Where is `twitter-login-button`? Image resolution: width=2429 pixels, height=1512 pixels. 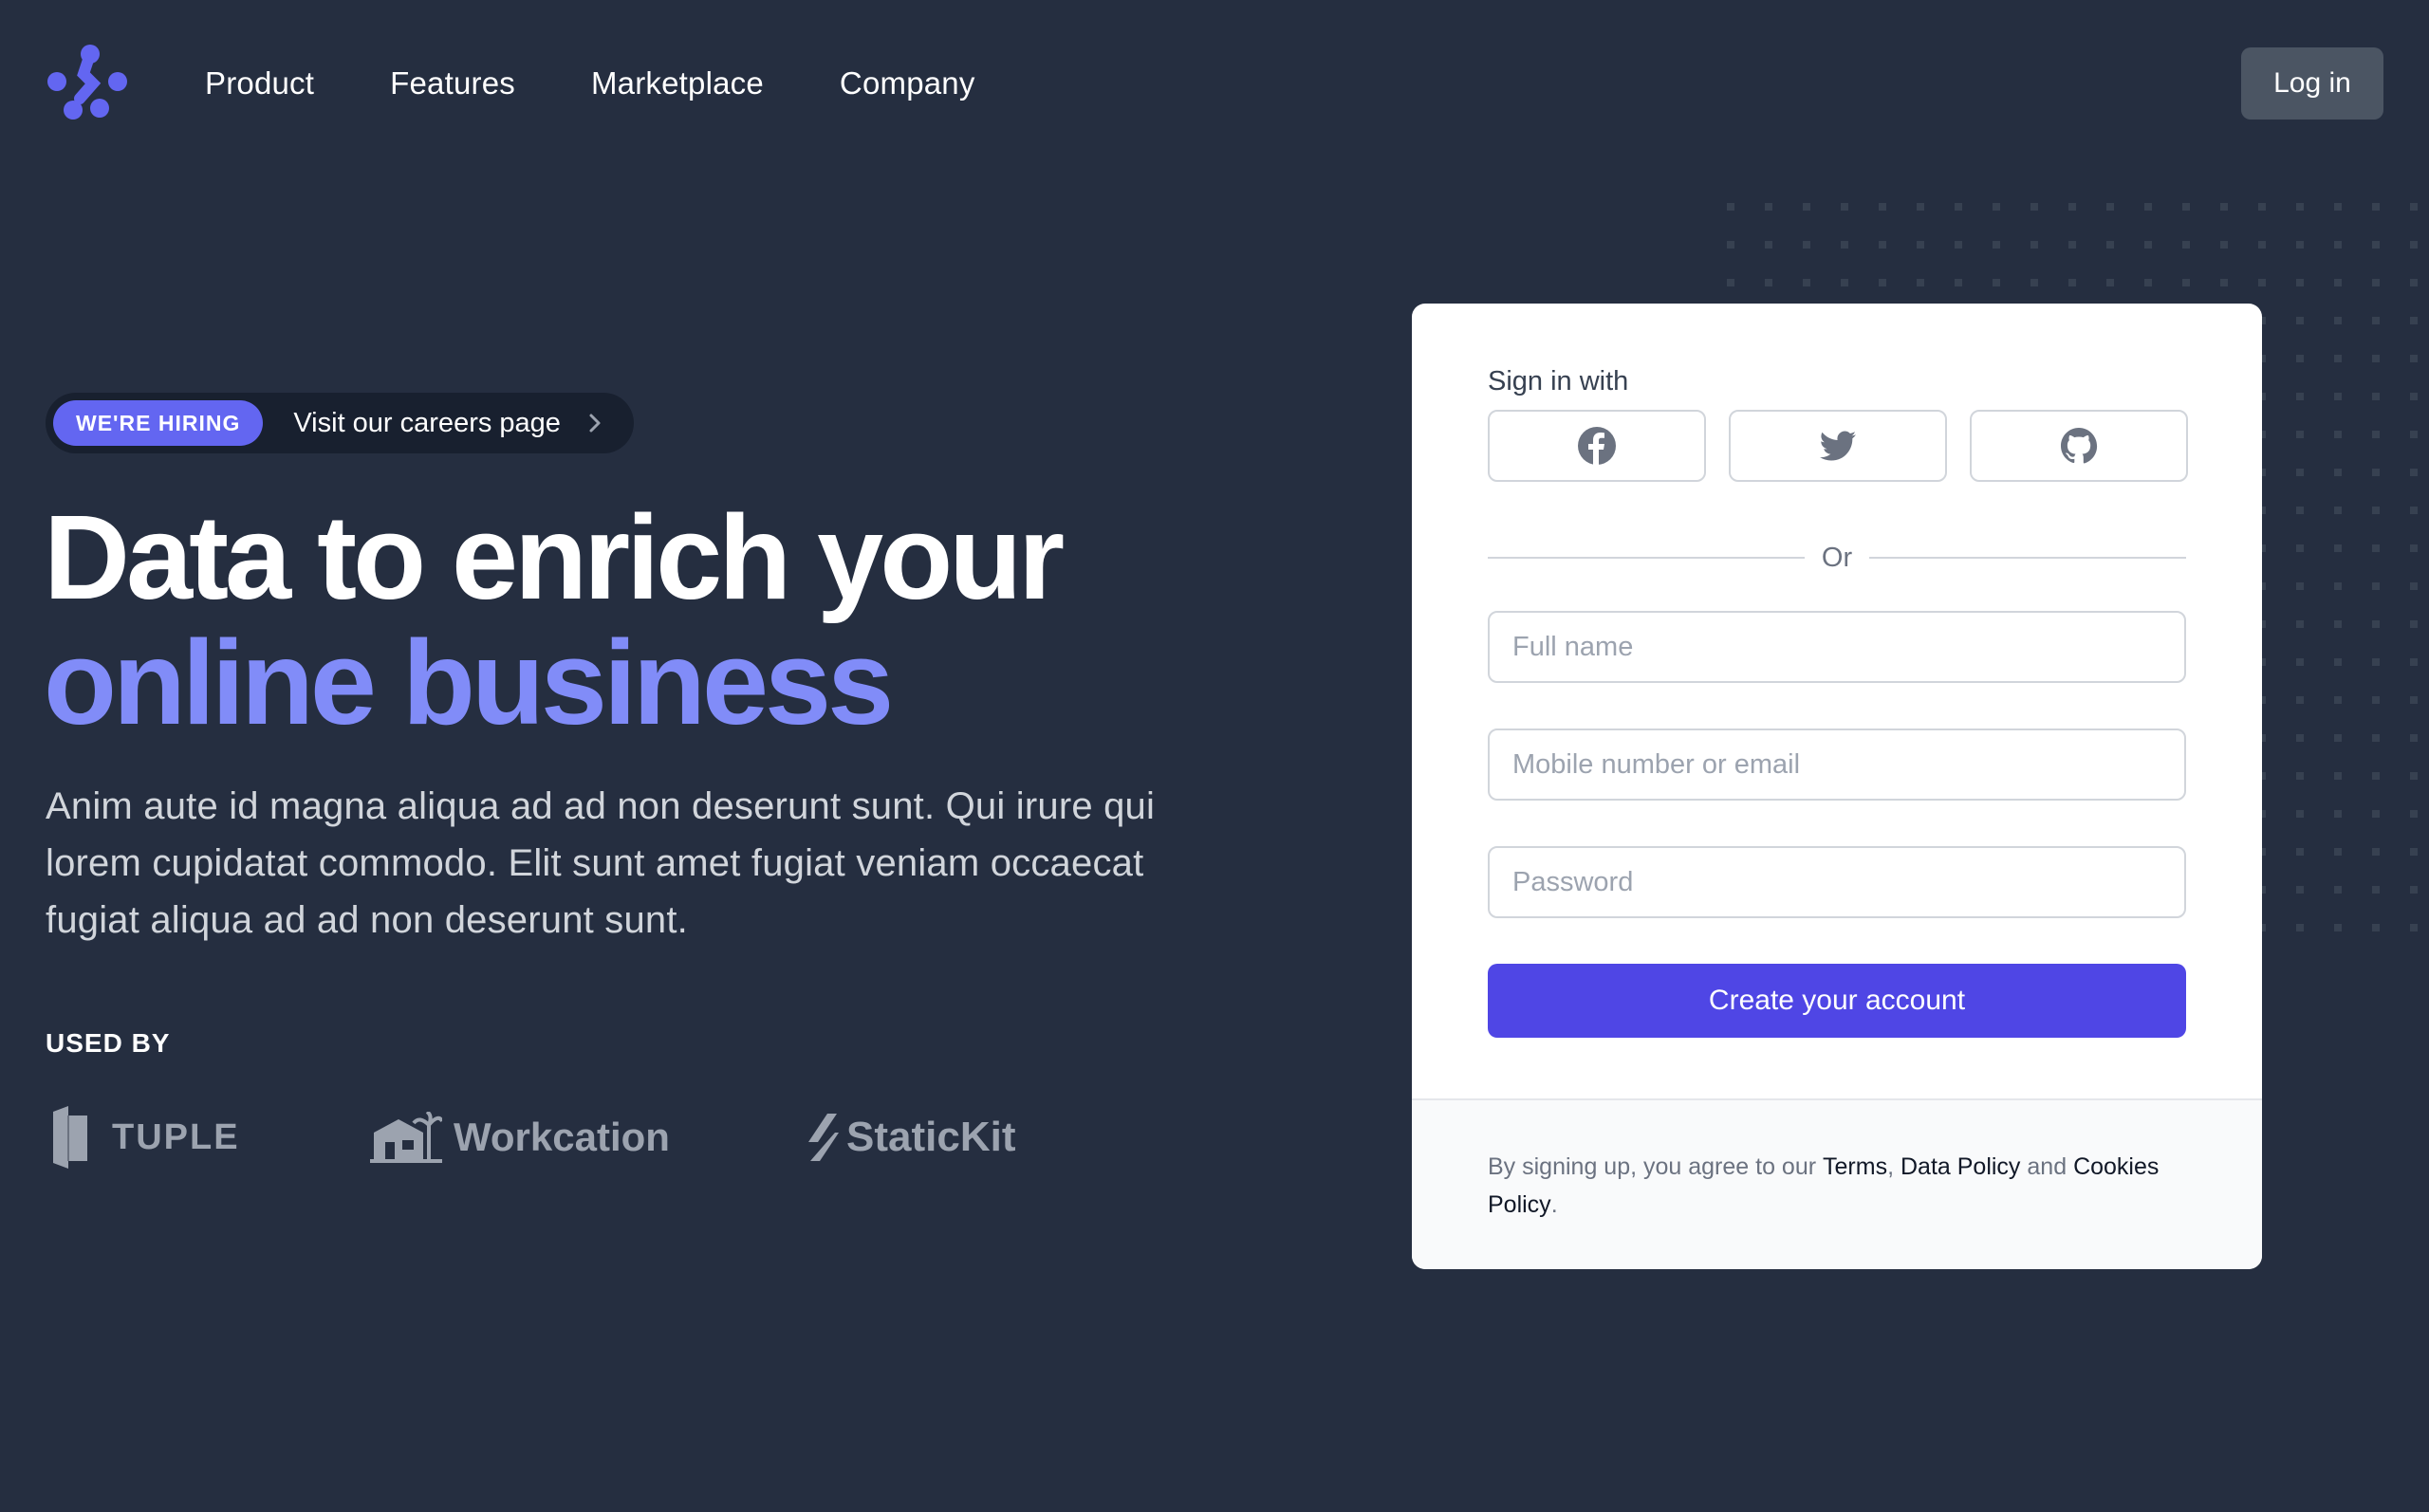
twitter-login-button is located at coordinates (1838, 446).